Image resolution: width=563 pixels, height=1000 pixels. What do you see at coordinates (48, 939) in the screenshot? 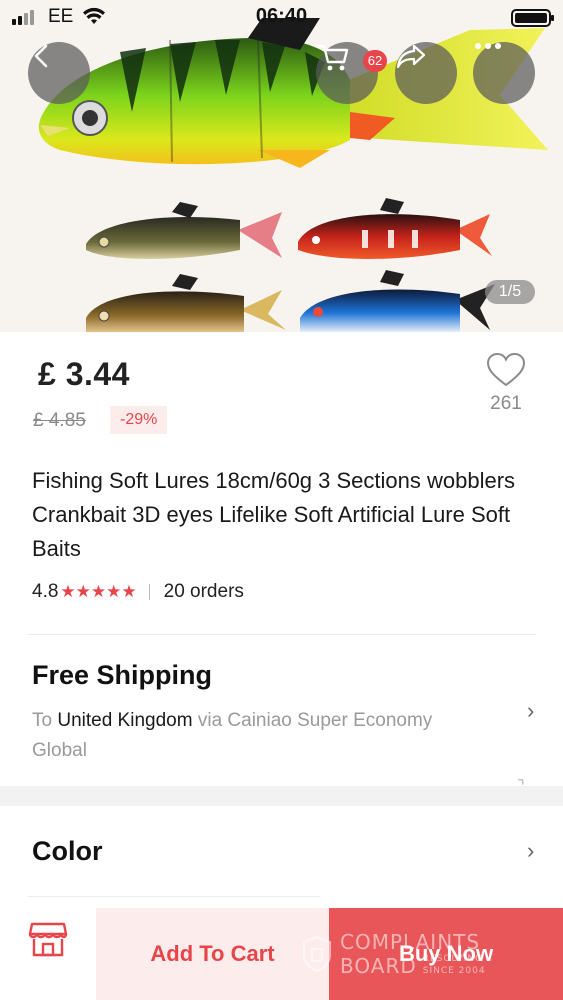
I see `store-icon` at bounding box center [48, 939].